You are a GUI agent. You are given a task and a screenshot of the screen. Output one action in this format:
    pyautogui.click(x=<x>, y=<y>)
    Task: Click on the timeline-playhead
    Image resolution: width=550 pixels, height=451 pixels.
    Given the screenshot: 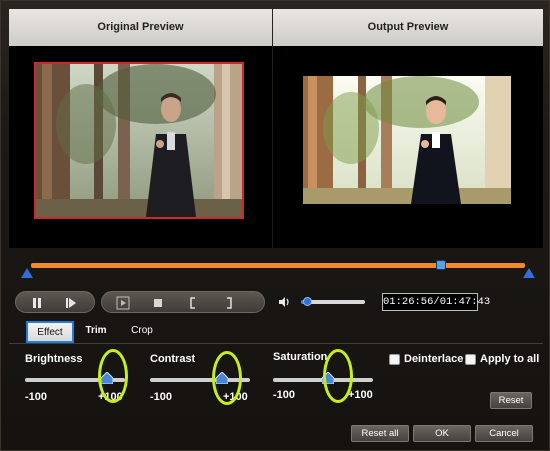 What is the action you would take?
    pyautogui.click(x=441, y=265)
    